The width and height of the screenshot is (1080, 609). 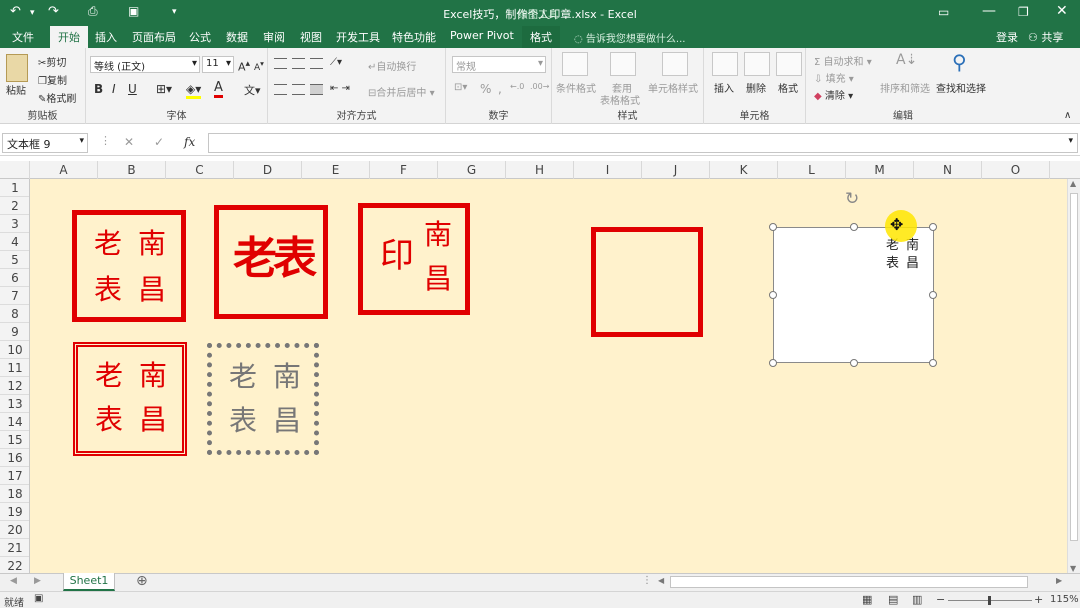 I want to click on autosum-button: Σ 自动求和 ▾, so click(x=843, y=60).